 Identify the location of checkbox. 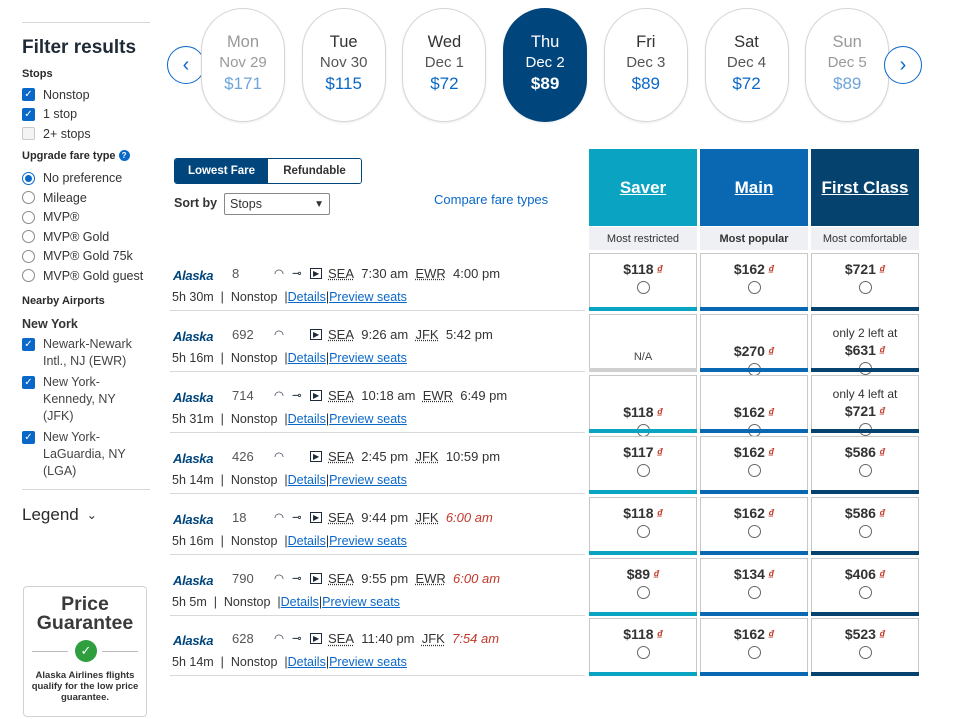
(28, 134).